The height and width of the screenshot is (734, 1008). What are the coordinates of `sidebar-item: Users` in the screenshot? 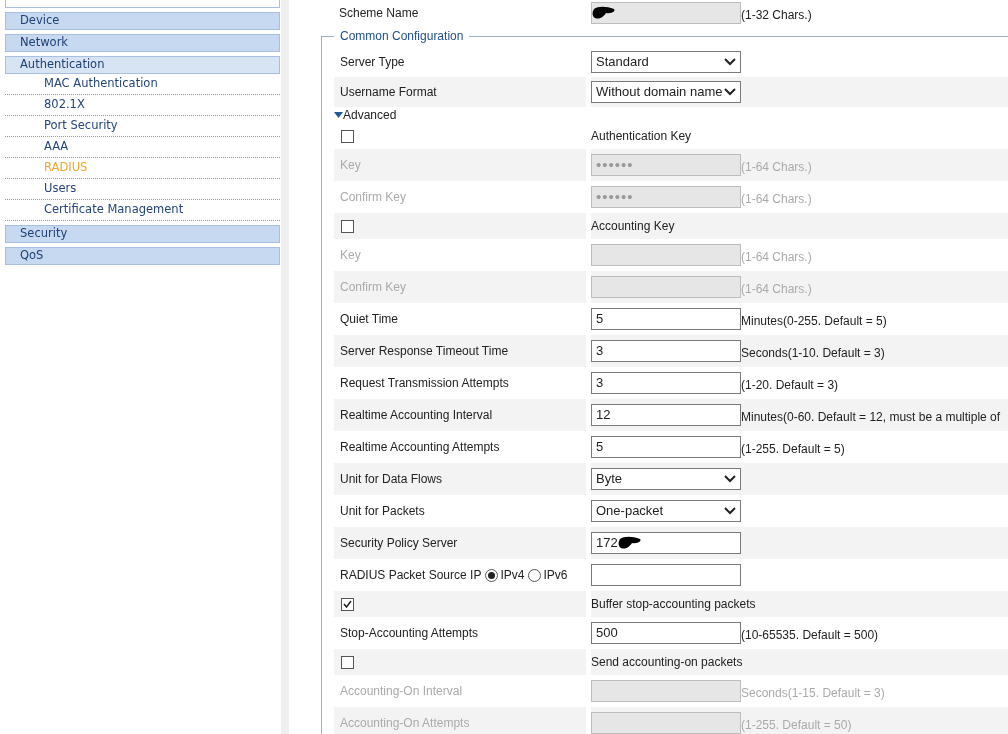 It's located at (142, 189).